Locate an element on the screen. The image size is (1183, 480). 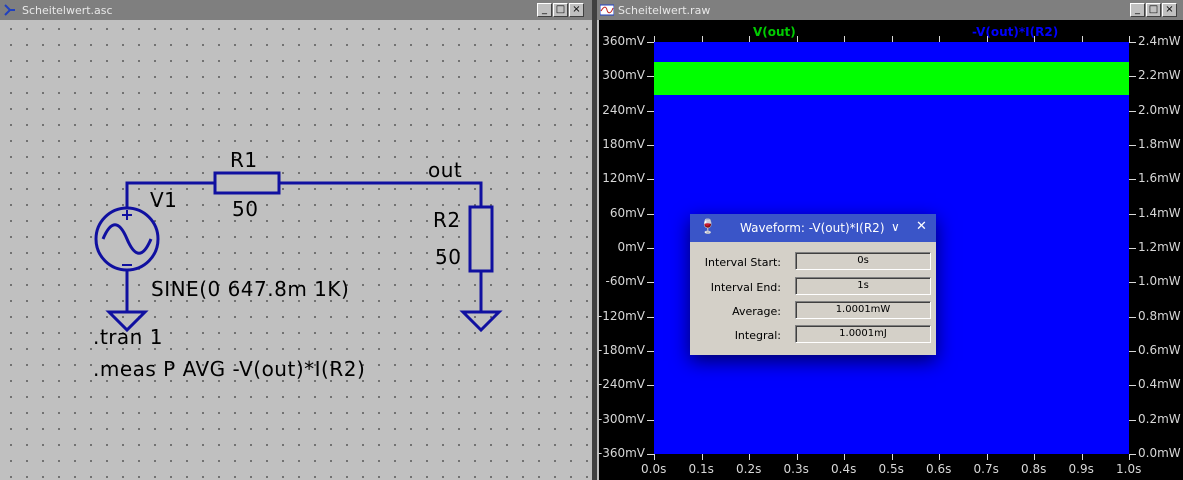
x-tick: 0.9s is located at coordinates (1081, 469).